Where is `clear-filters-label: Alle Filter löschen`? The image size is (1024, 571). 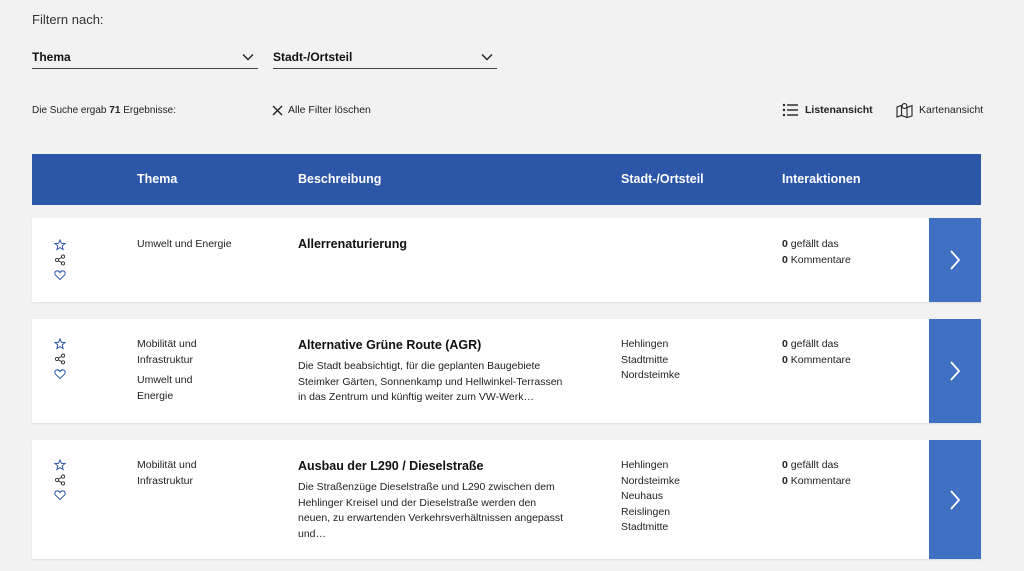 clear-filters-label: Alle Filter löschen is located at coordinates (329, 110).